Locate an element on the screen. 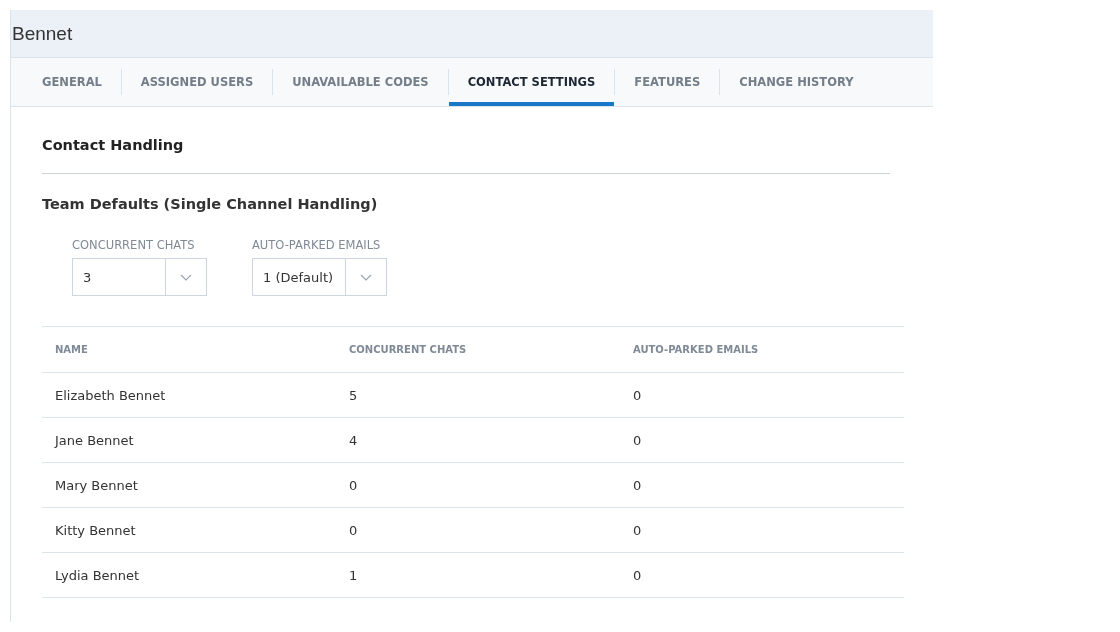  tab: CONTACT SETTINGS is located at coordinates (531, 82).